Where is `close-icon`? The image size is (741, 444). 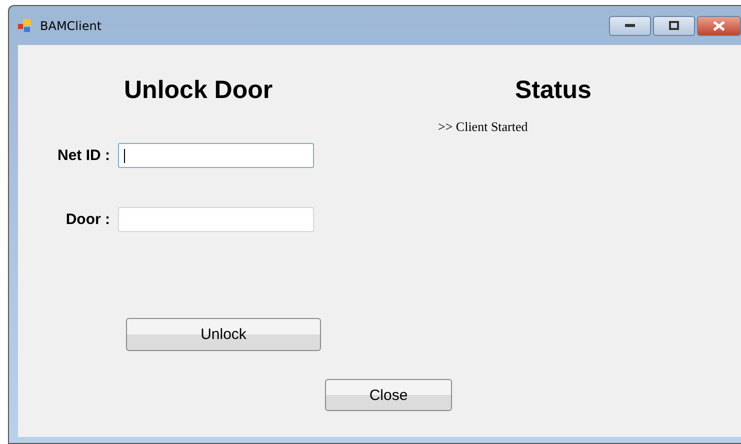
close-icon is located at coordinates (719, 25).